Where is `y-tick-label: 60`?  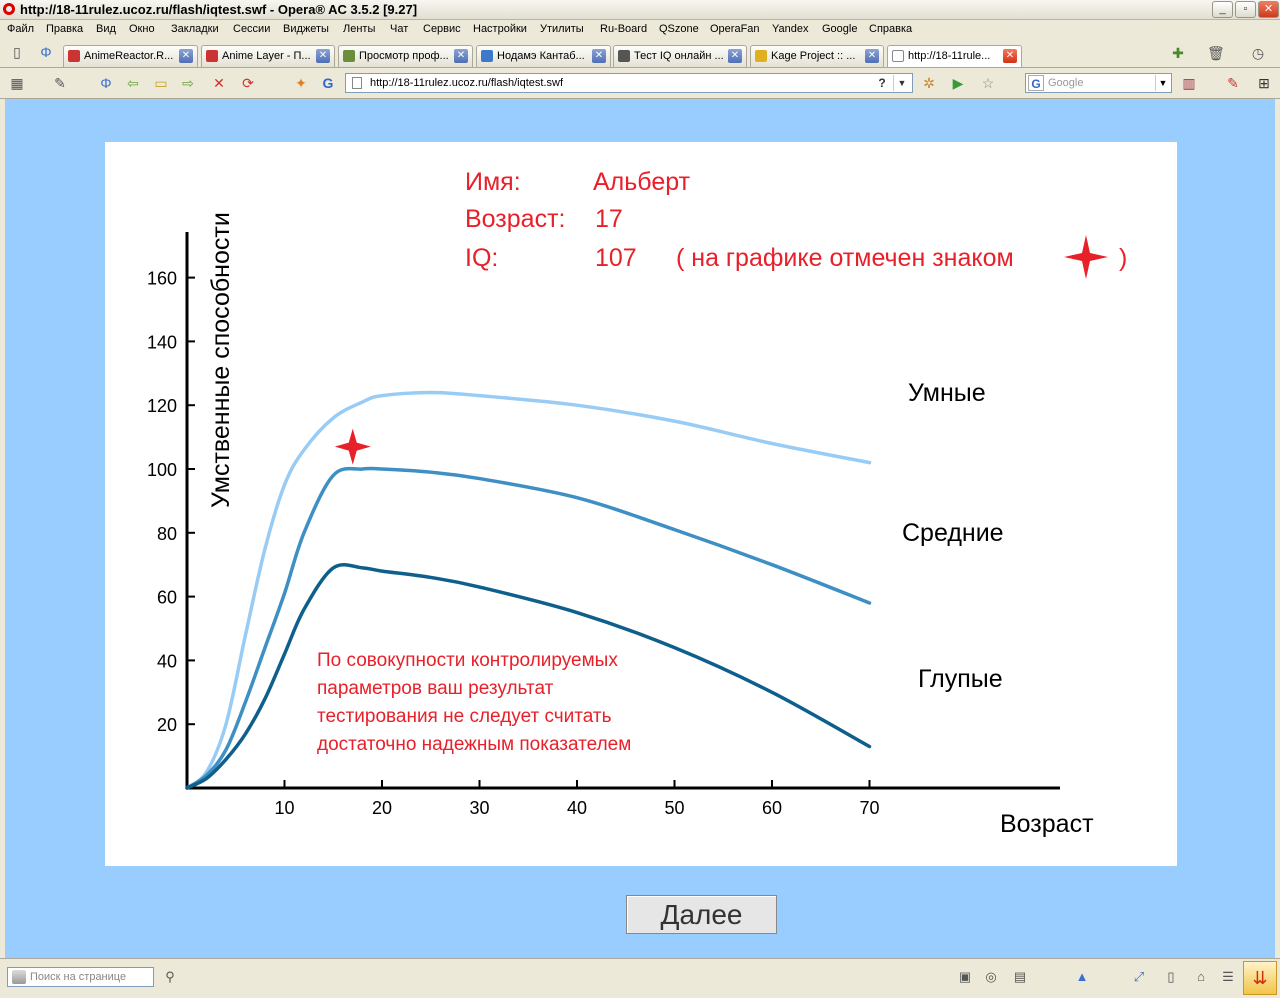 y-tick-label: 60 is located at coordinates (167, 598).